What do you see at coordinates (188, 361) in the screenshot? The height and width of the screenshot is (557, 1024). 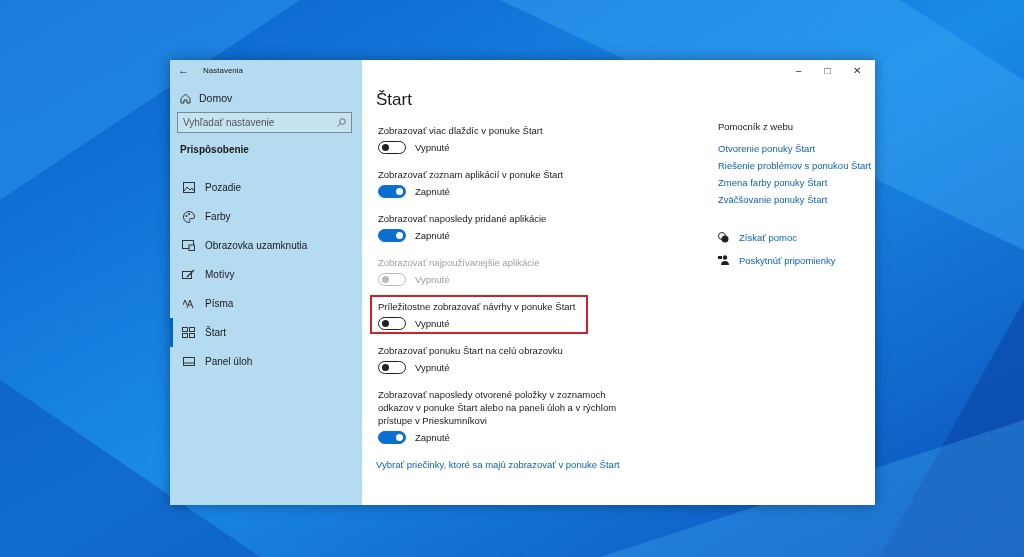 I see `taskbar-icon` at bounding box center [188, 361].